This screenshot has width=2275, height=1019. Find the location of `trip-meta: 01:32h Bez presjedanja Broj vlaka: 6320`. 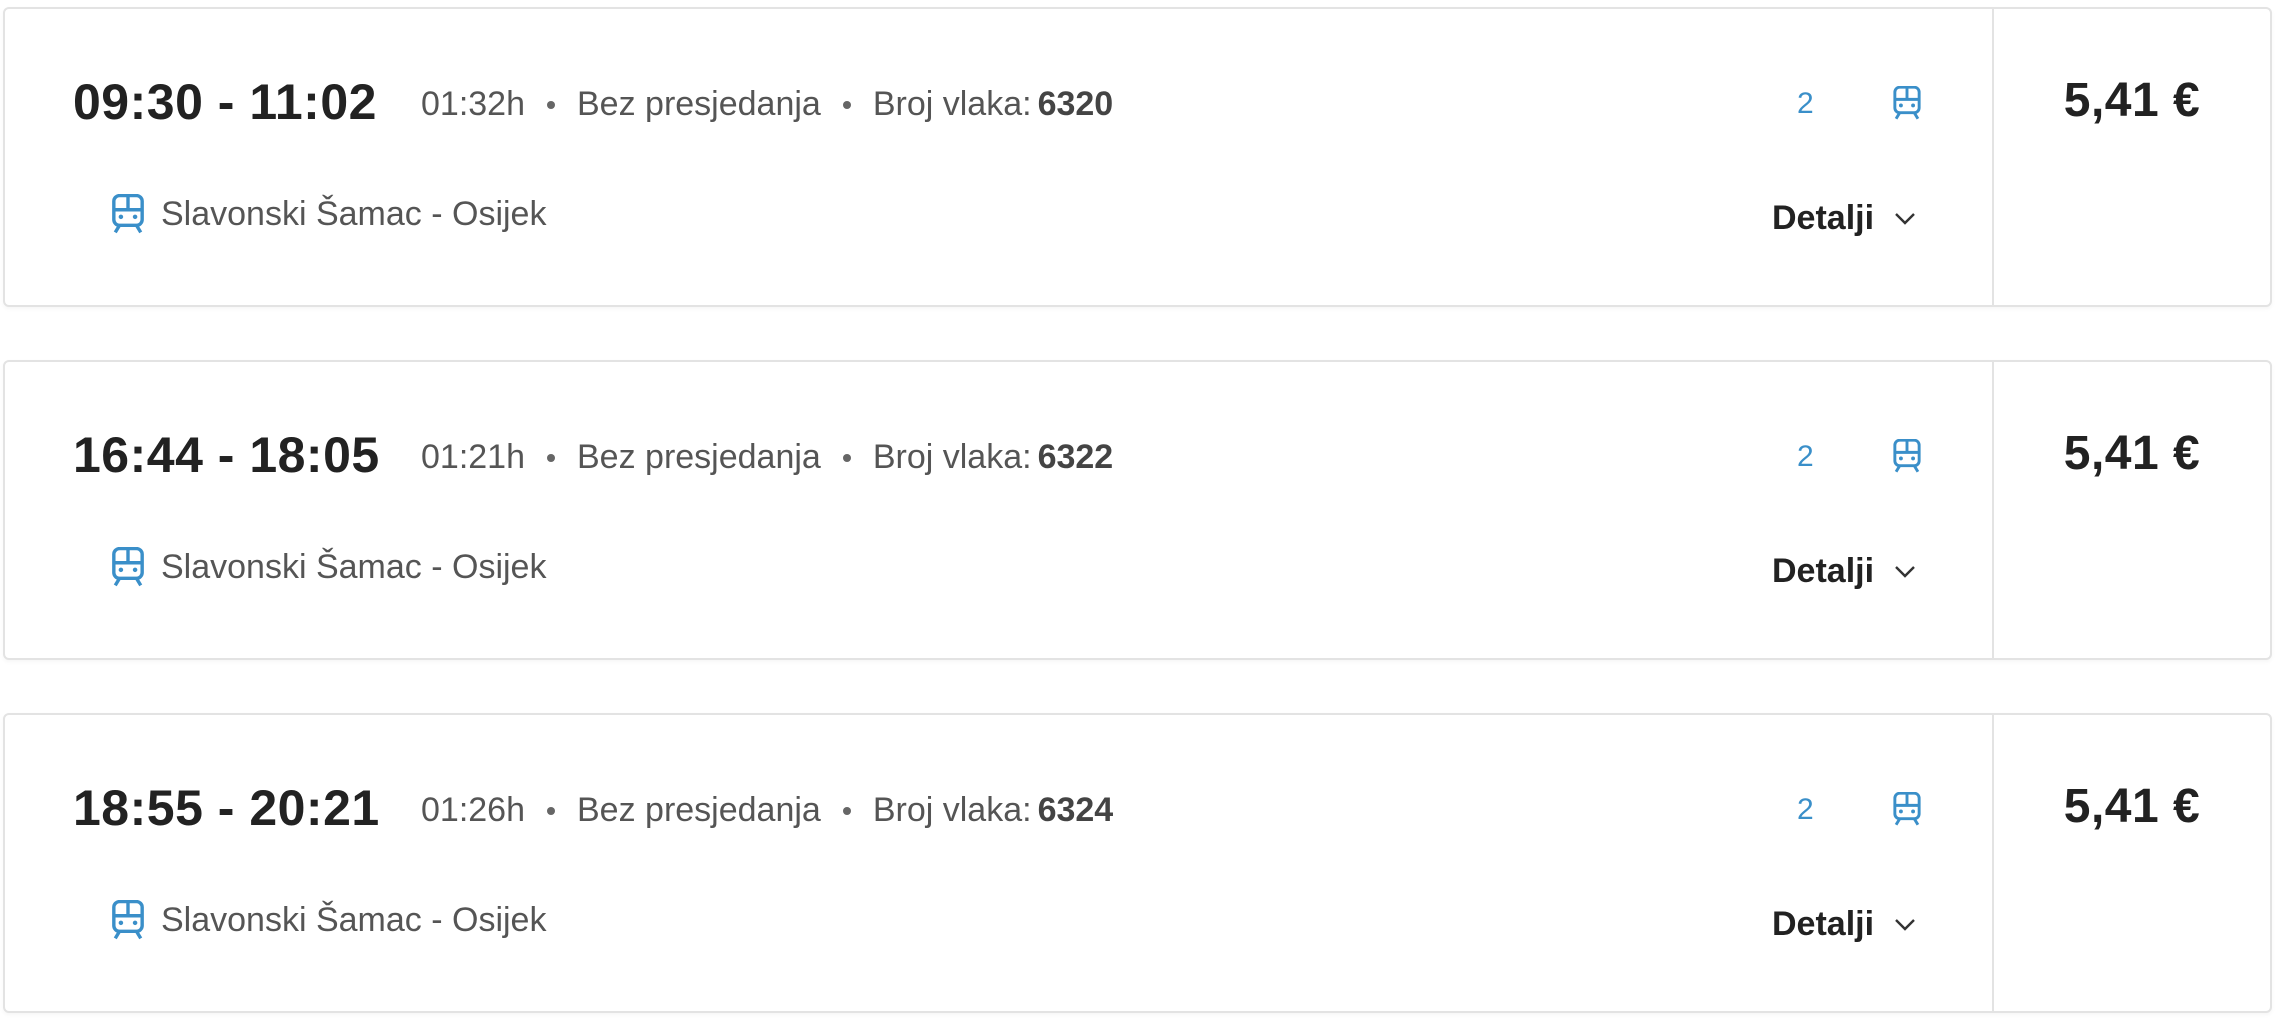

trip-meta: 01:32h Bez presjedanja Broj vlaka: 6320 is located at coordinates (767, 104).